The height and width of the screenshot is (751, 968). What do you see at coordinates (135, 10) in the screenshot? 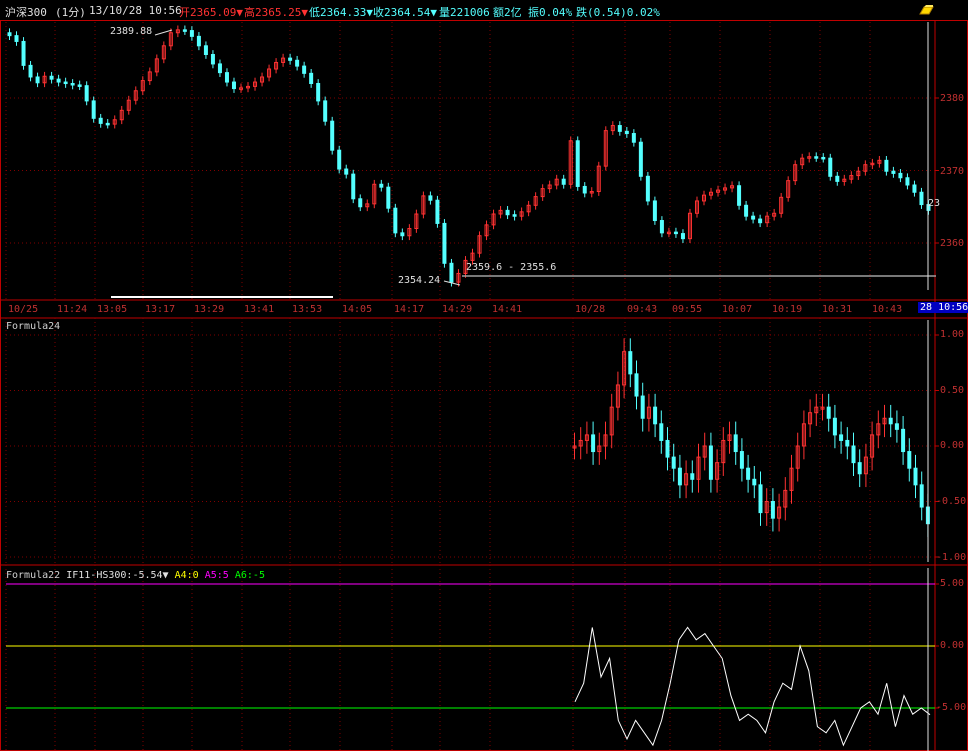
I see `datetime-label: 13/10/28 10:56` at bounding box center [135, 10].